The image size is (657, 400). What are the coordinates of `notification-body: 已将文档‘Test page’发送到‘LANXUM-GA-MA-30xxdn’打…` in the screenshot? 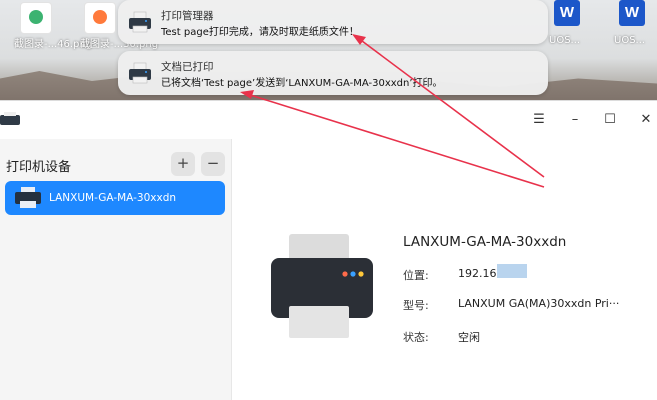 It's located at (302, 83).